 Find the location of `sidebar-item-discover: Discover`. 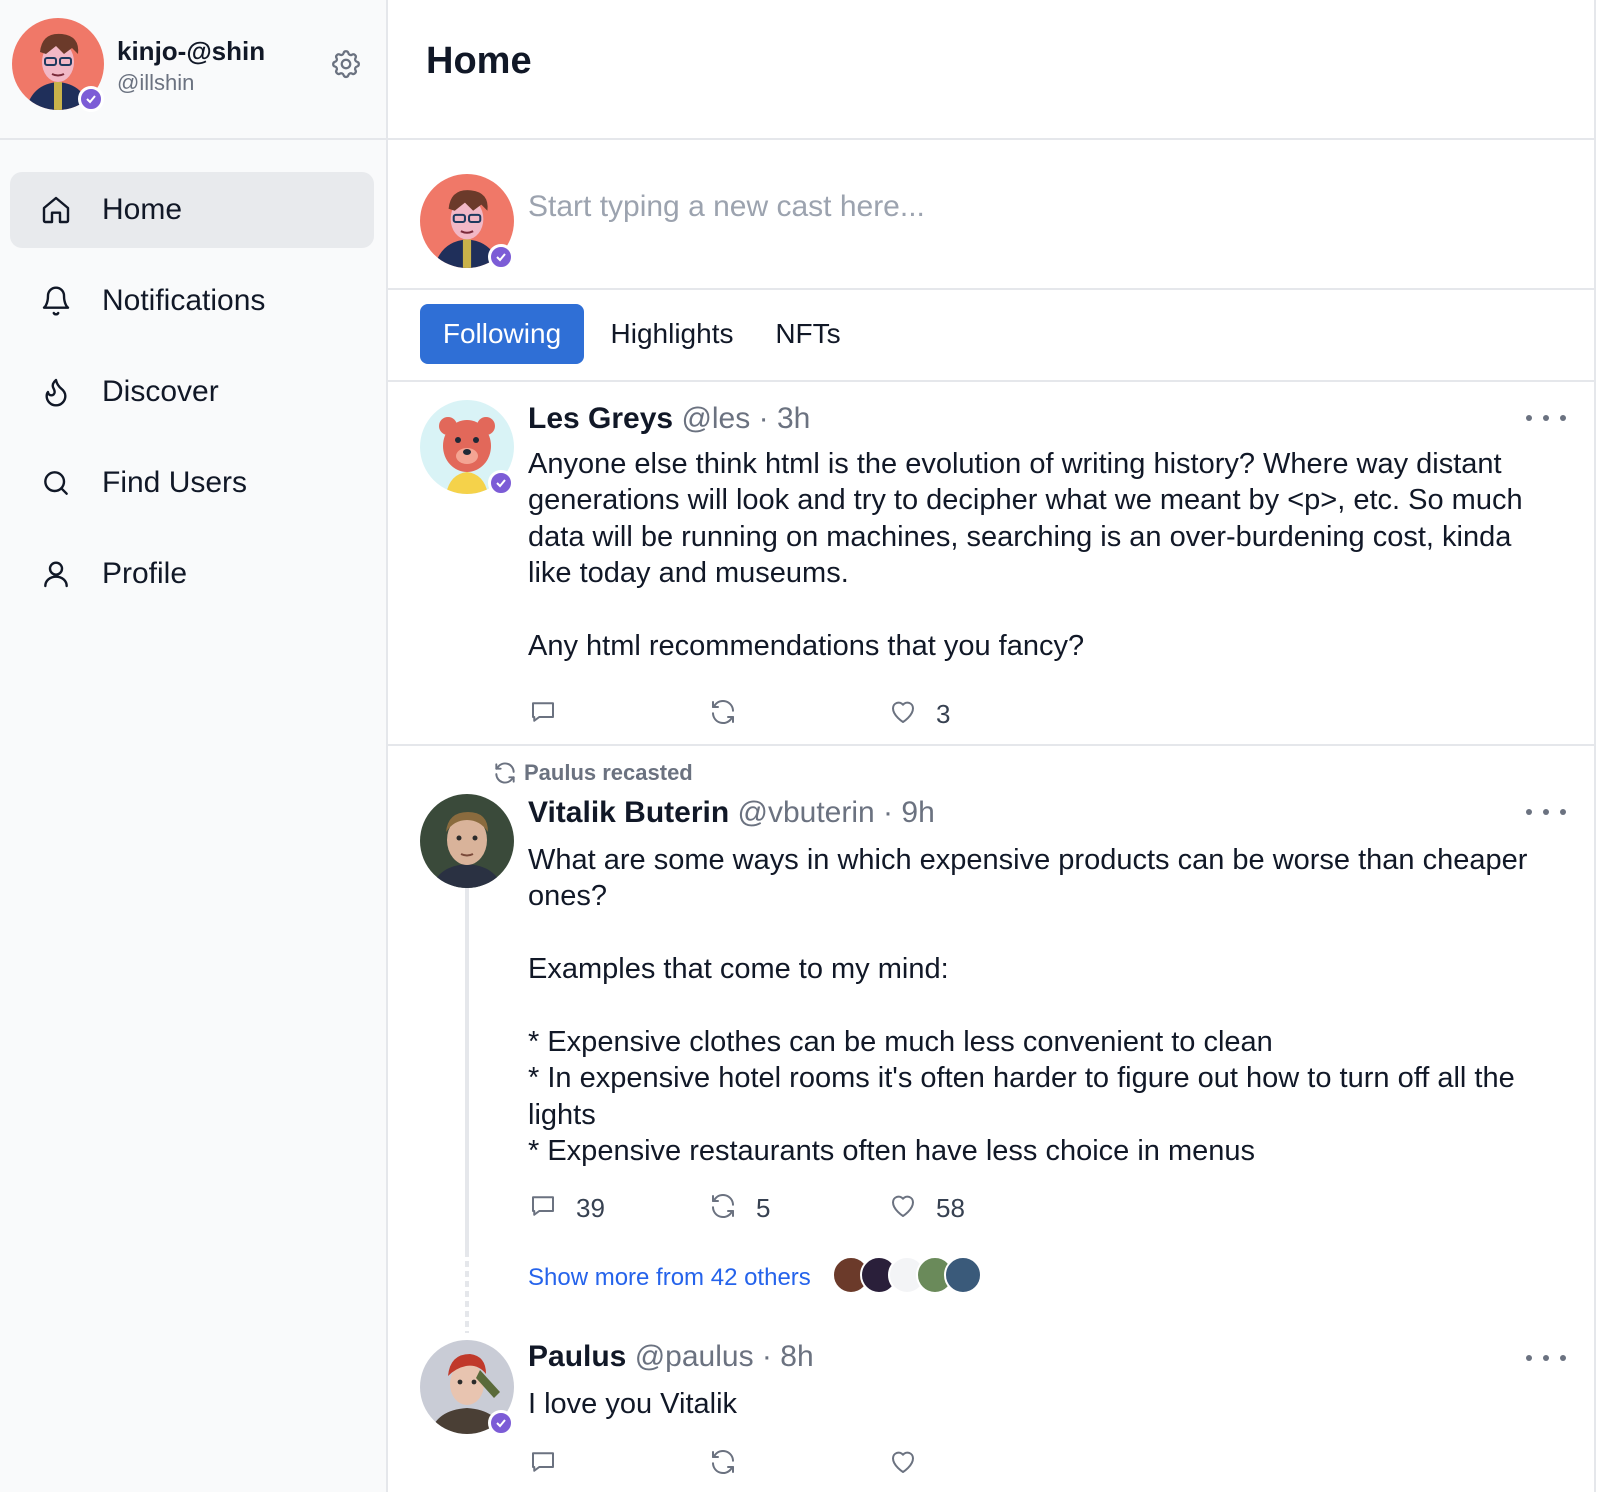

sidebar-item-discover: Discover is located at coordinates (192, 392).